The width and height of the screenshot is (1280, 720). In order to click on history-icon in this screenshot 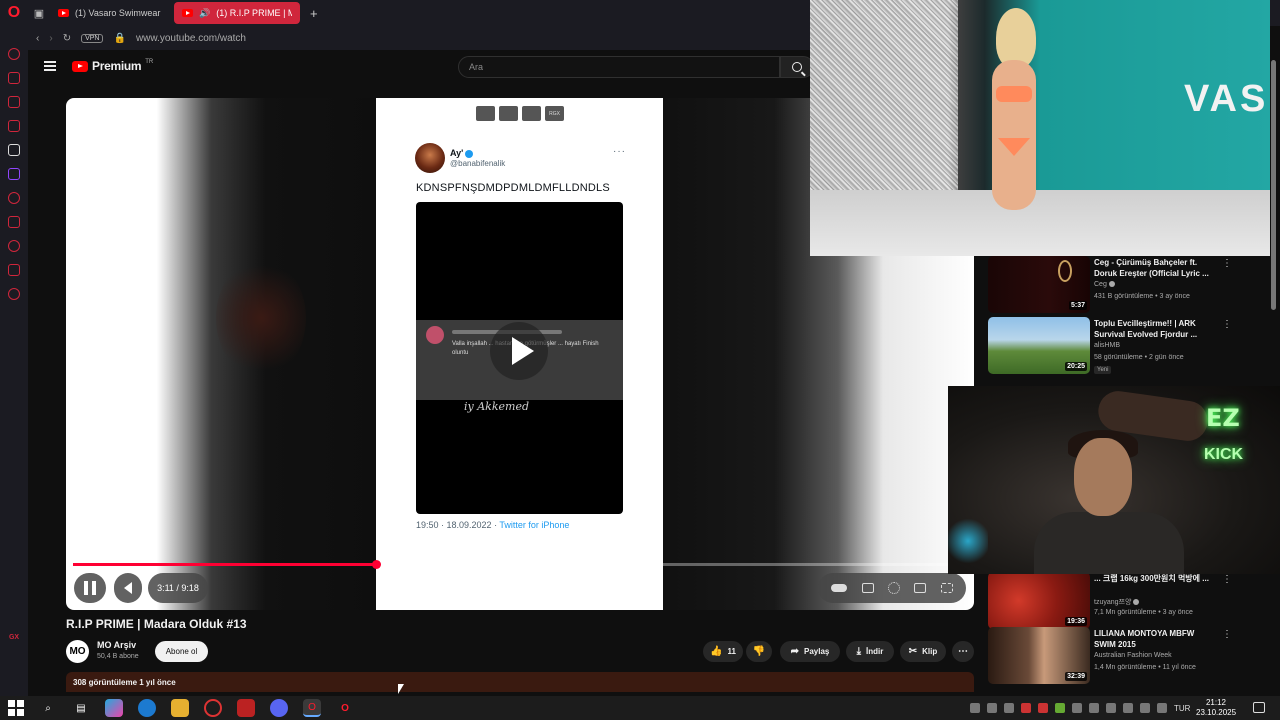, I will do `click(14, 198)`.